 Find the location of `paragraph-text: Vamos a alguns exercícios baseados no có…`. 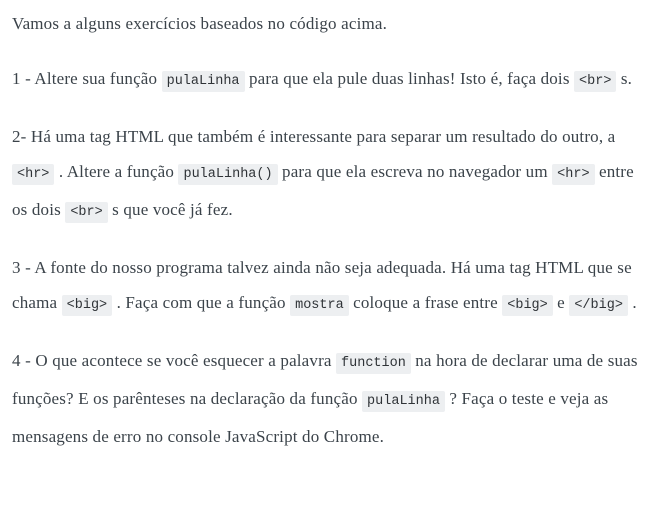

paragraph-text: Vamos a alguns exercícios baseados no có… is located at coordinates (199, 23).